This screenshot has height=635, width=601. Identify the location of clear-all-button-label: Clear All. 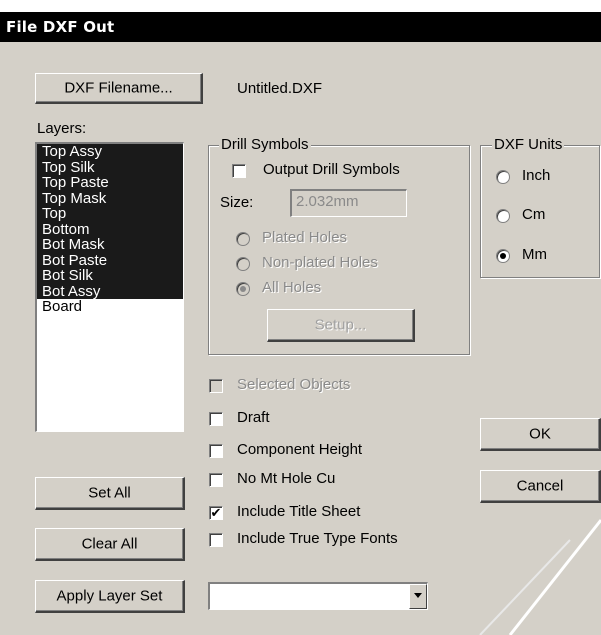
(109, 544).